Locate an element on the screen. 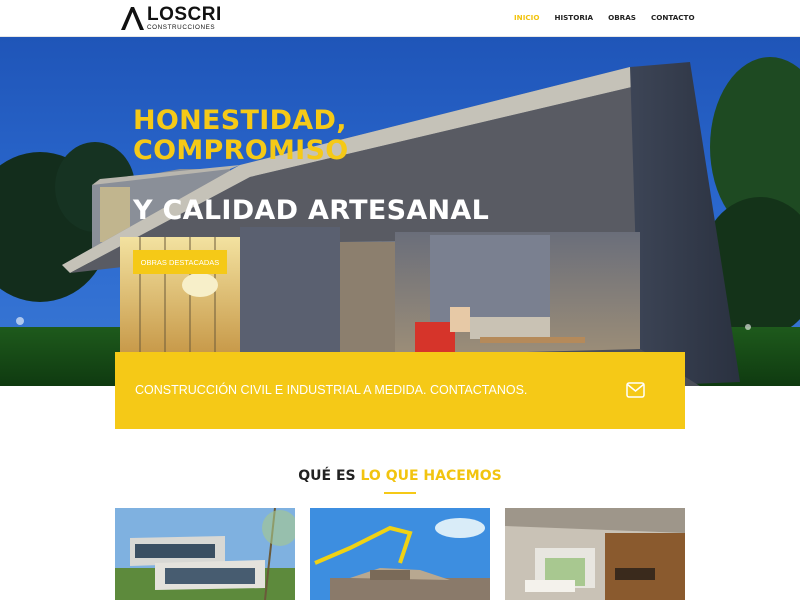  nav-item-obras: OBRAS is located at coordinates (622, 17).